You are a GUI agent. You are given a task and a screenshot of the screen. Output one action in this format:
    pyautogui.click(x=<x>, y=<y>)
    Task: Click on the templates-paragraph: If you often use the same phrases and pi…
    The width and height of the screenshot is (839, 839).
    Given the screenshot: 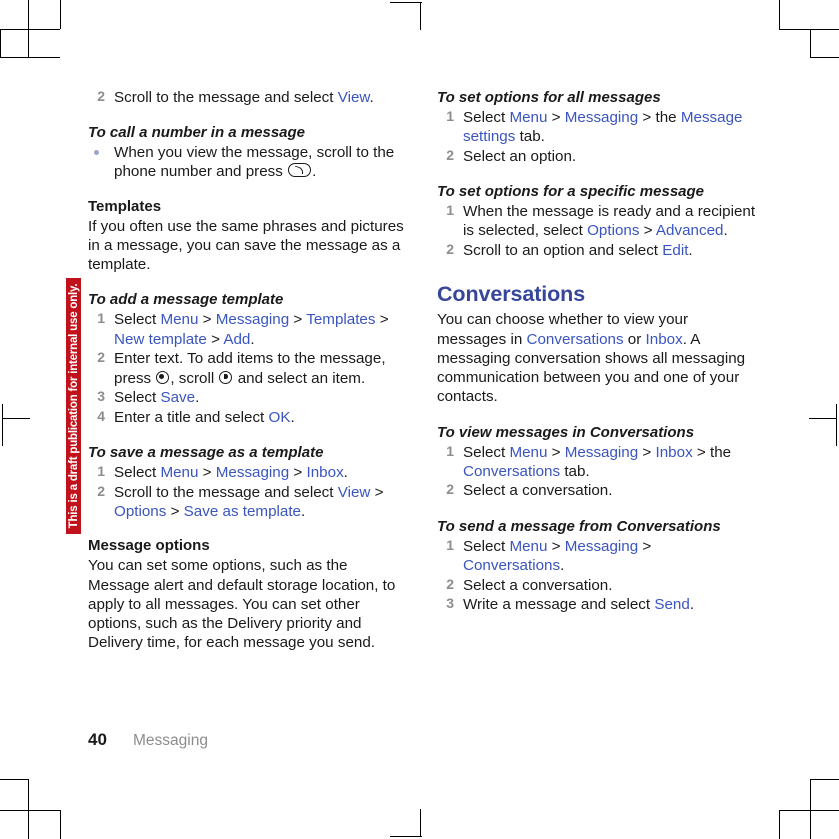 What is the action you would take?
    pyautogui.click(x=246, y=245)
    